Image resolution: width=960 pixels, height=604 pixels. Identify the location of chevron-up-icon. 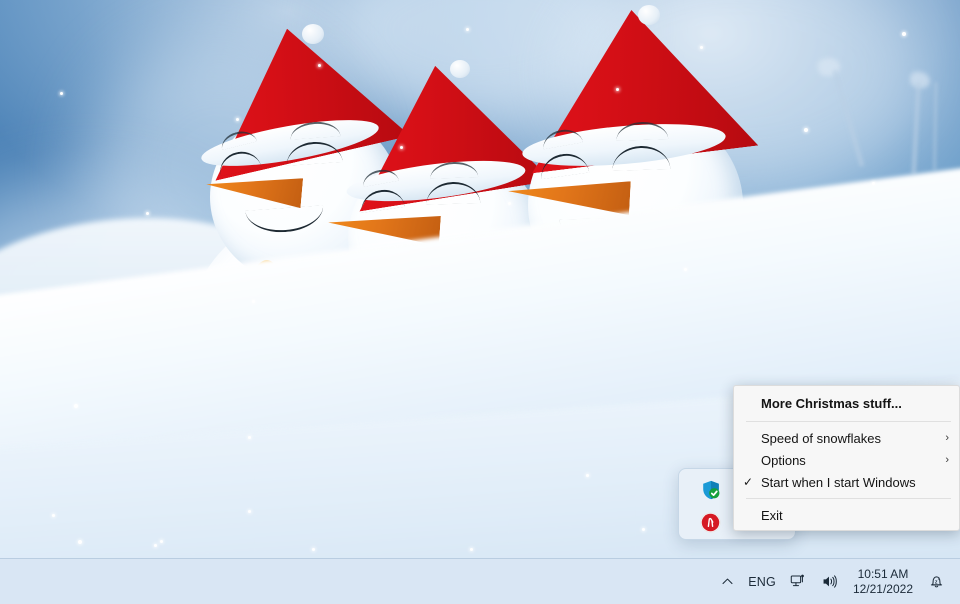
(727, 581).